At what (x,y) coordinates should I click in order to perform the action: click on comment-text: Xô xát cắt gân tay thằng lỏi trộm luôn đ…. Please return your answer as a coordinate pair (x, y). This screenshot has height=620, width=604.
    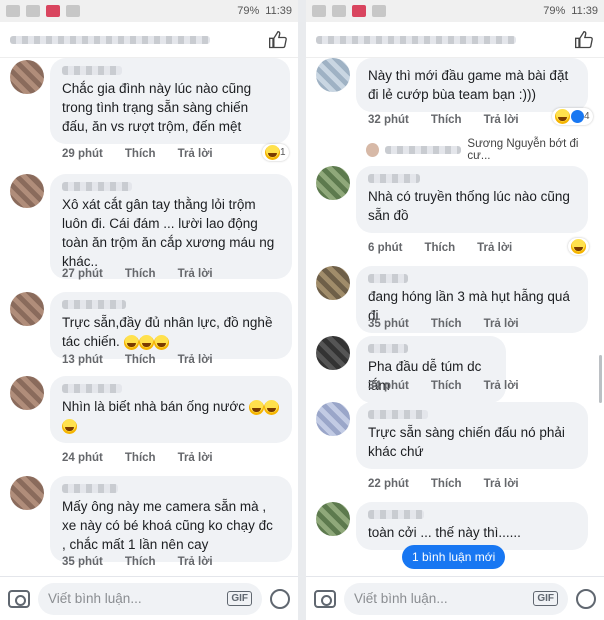
    Looking at the image, I should click on (168, 233).